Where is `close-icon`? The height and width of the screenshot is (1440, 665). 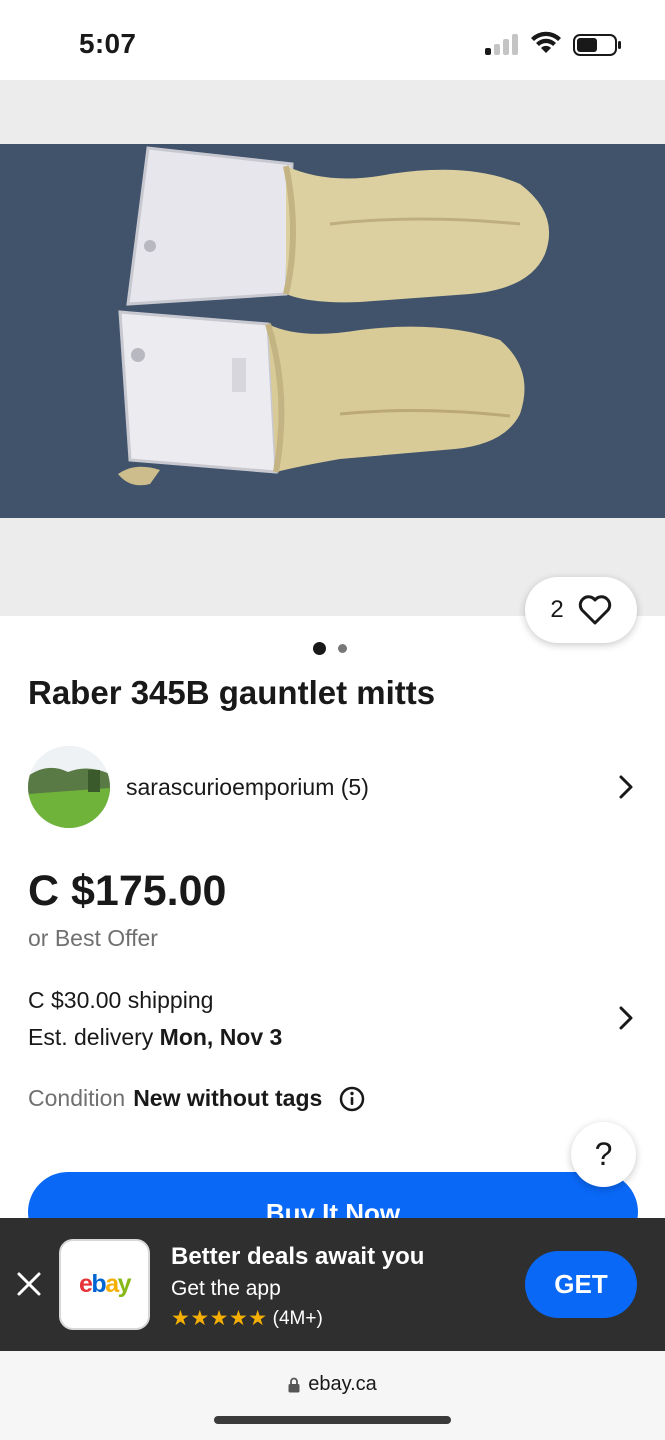 close-icon is located at coordinates (29, 1284).